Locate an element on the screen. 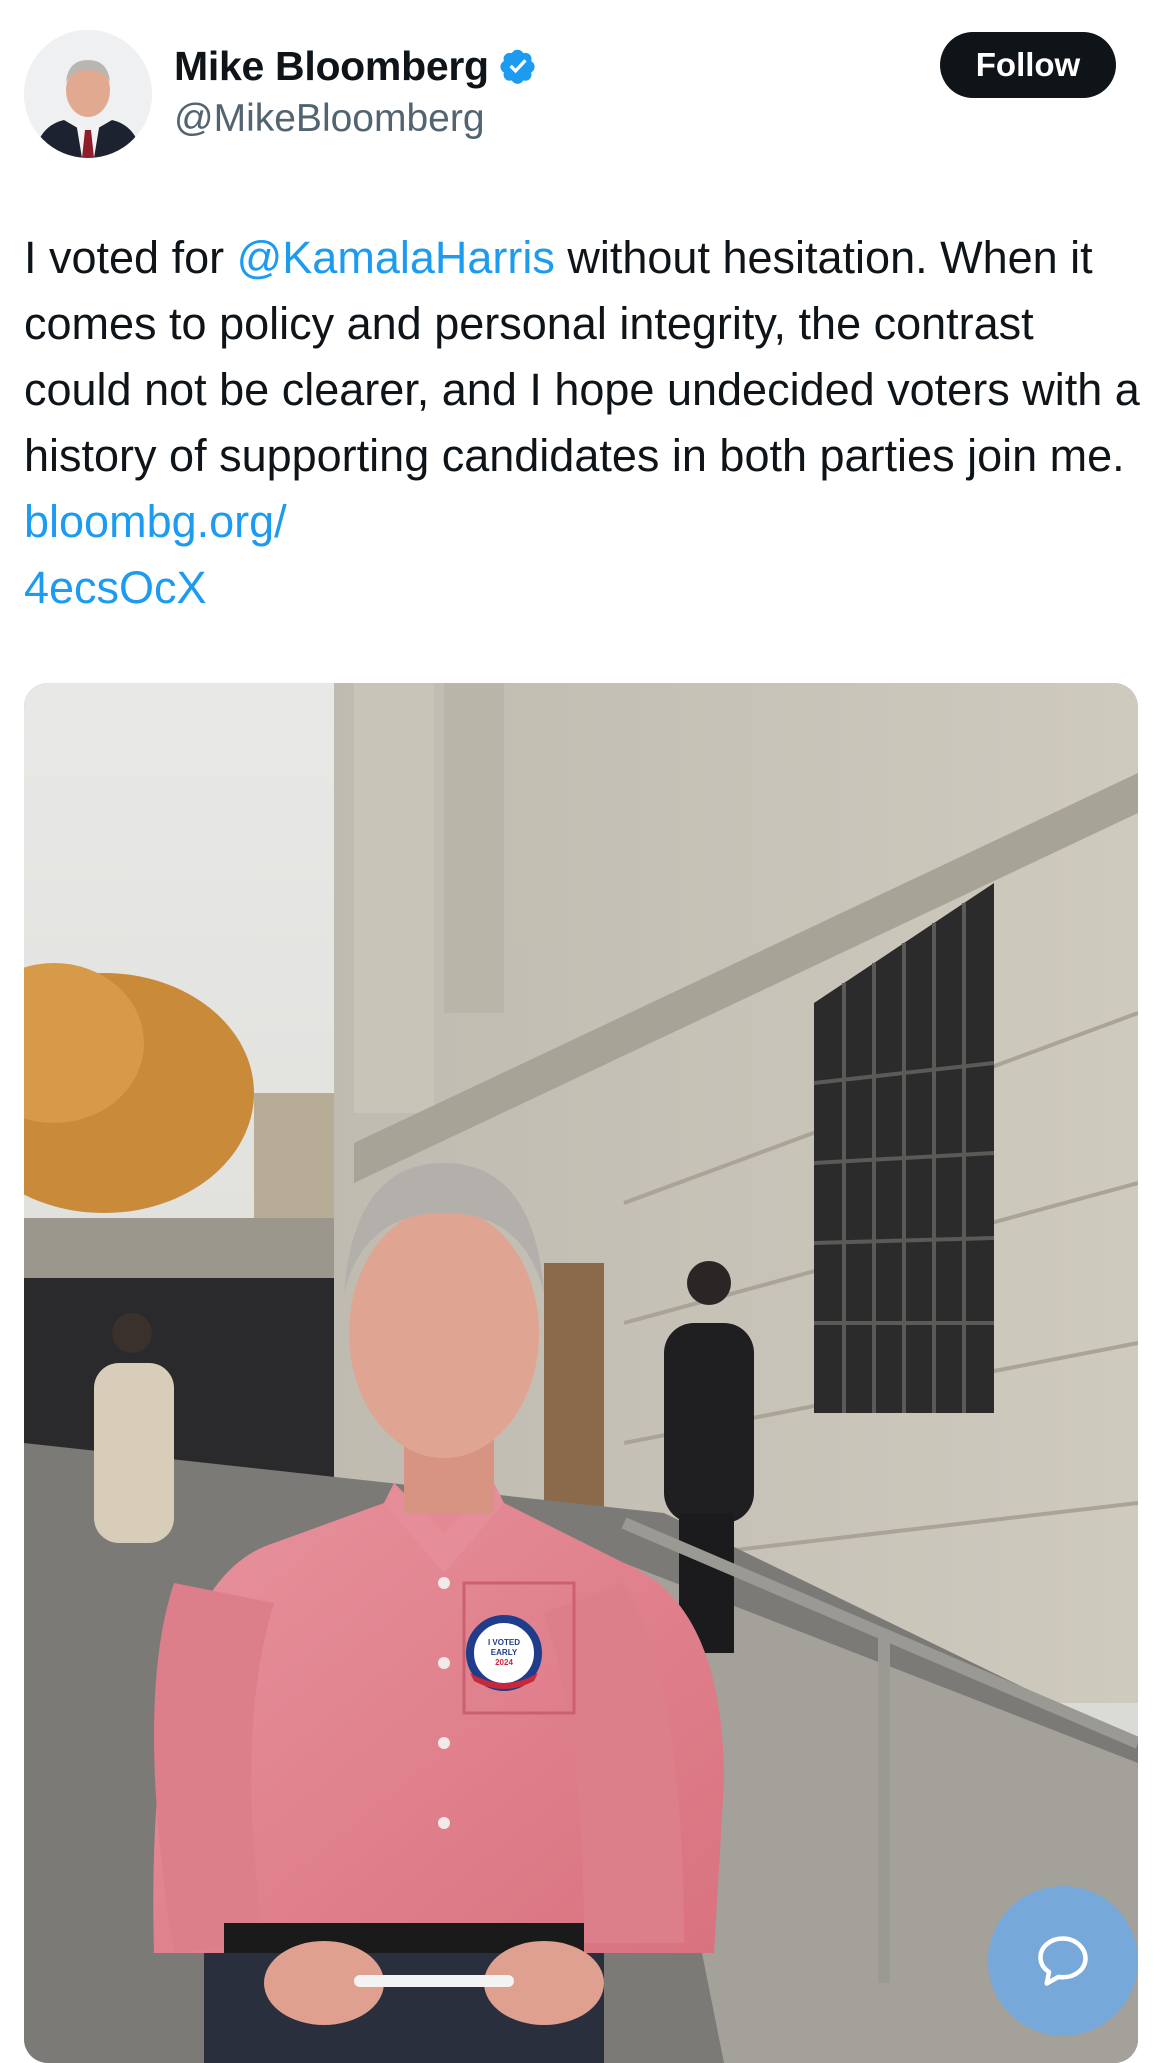 The width and height of the screenshot is (1162, 2063). sticker-line1: I VOTED is located at coordinates (504, 1642).